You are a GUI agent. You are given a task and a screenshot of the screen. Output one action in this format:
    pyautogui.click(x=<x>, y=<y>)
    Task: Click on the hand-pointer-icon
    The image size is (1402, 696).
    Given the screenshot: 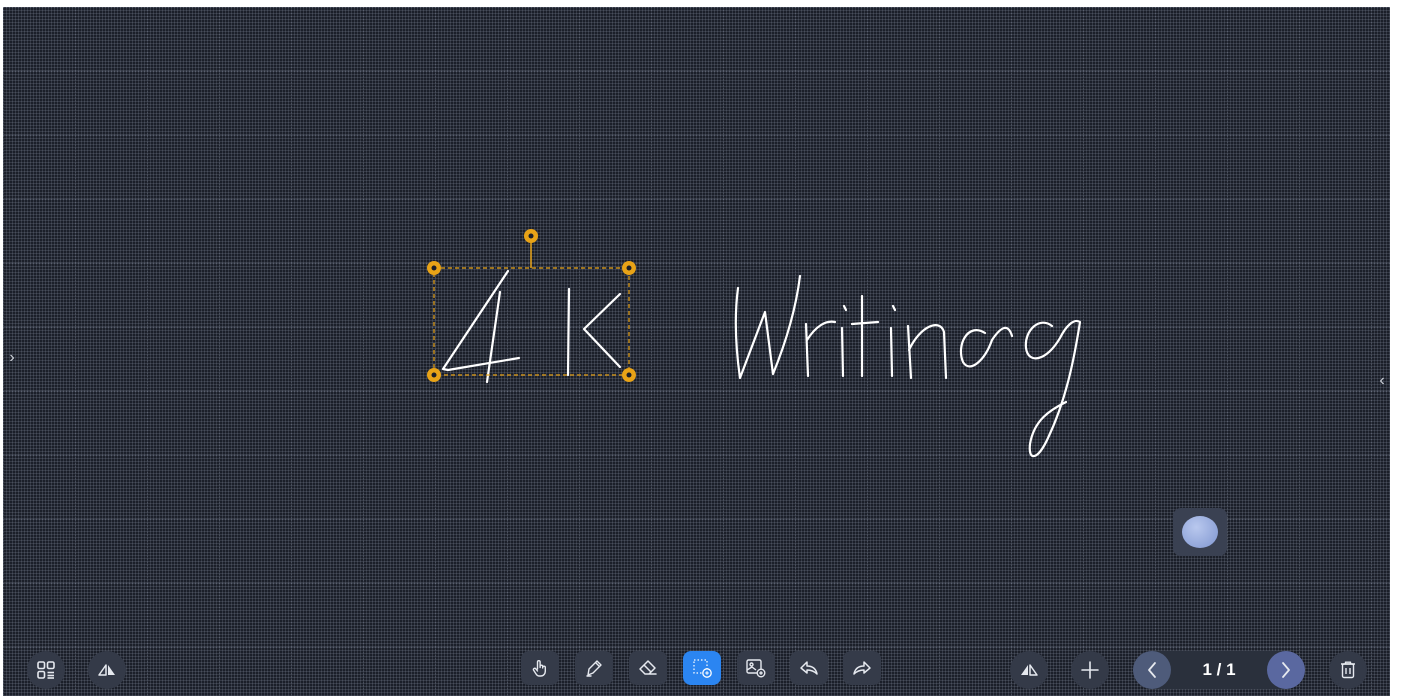 What is the action you would take?
    pyautogui.click(x=539, y=668)
    